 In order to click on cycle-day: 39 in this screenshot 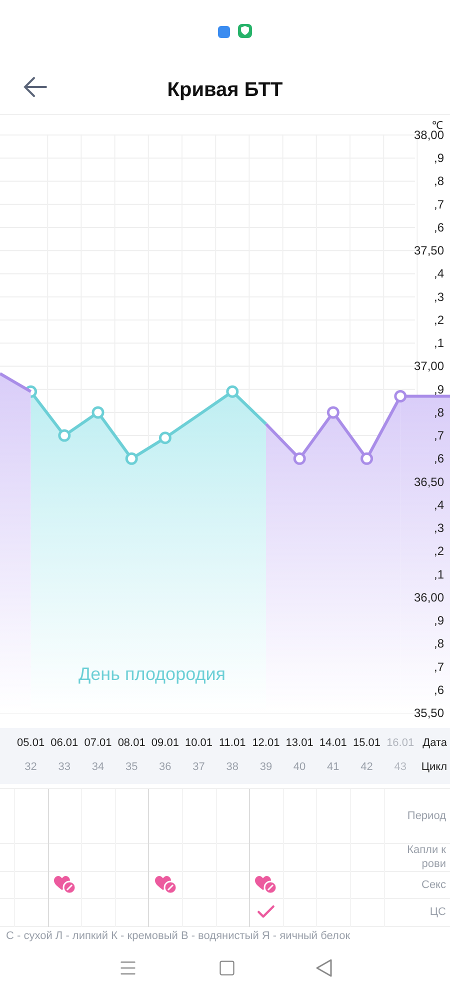, I will do `click(266, 767)`.